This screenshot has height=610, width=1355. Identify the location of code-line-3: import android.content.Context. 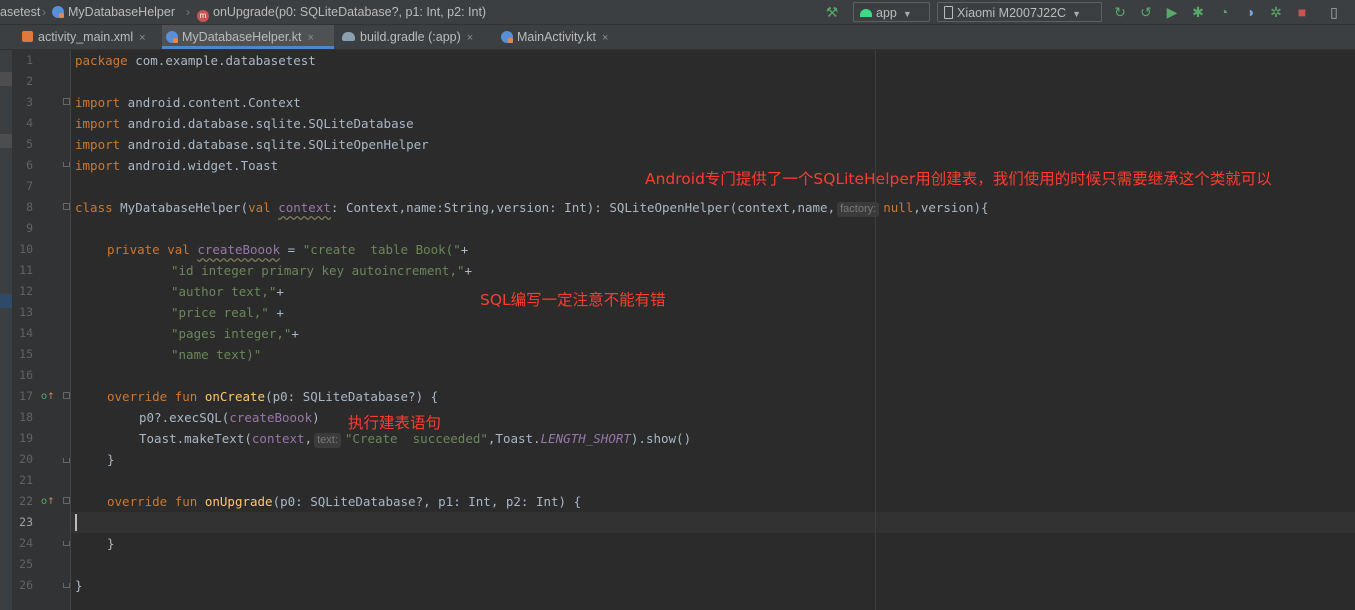
(188, 102).